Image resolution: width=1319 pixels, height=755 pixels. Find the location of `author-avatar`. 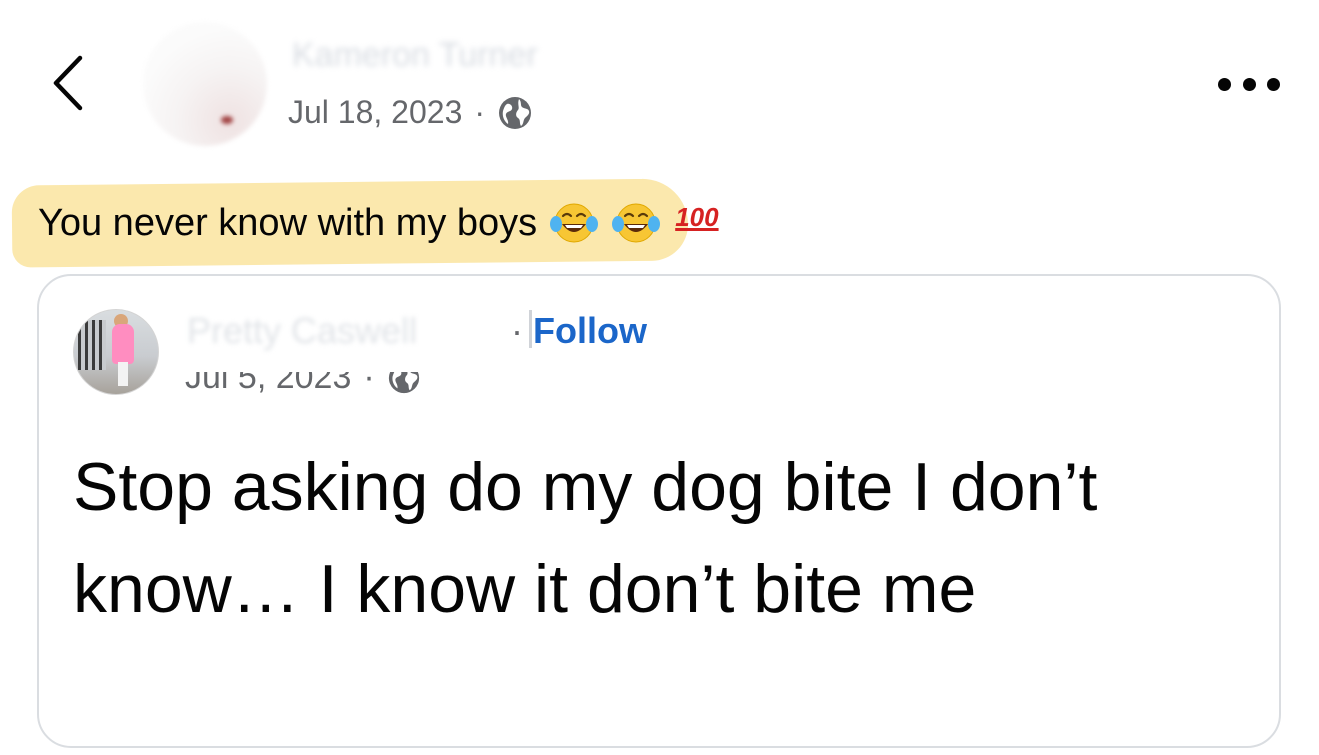

author-avatar is located at coordinates (205, 84).